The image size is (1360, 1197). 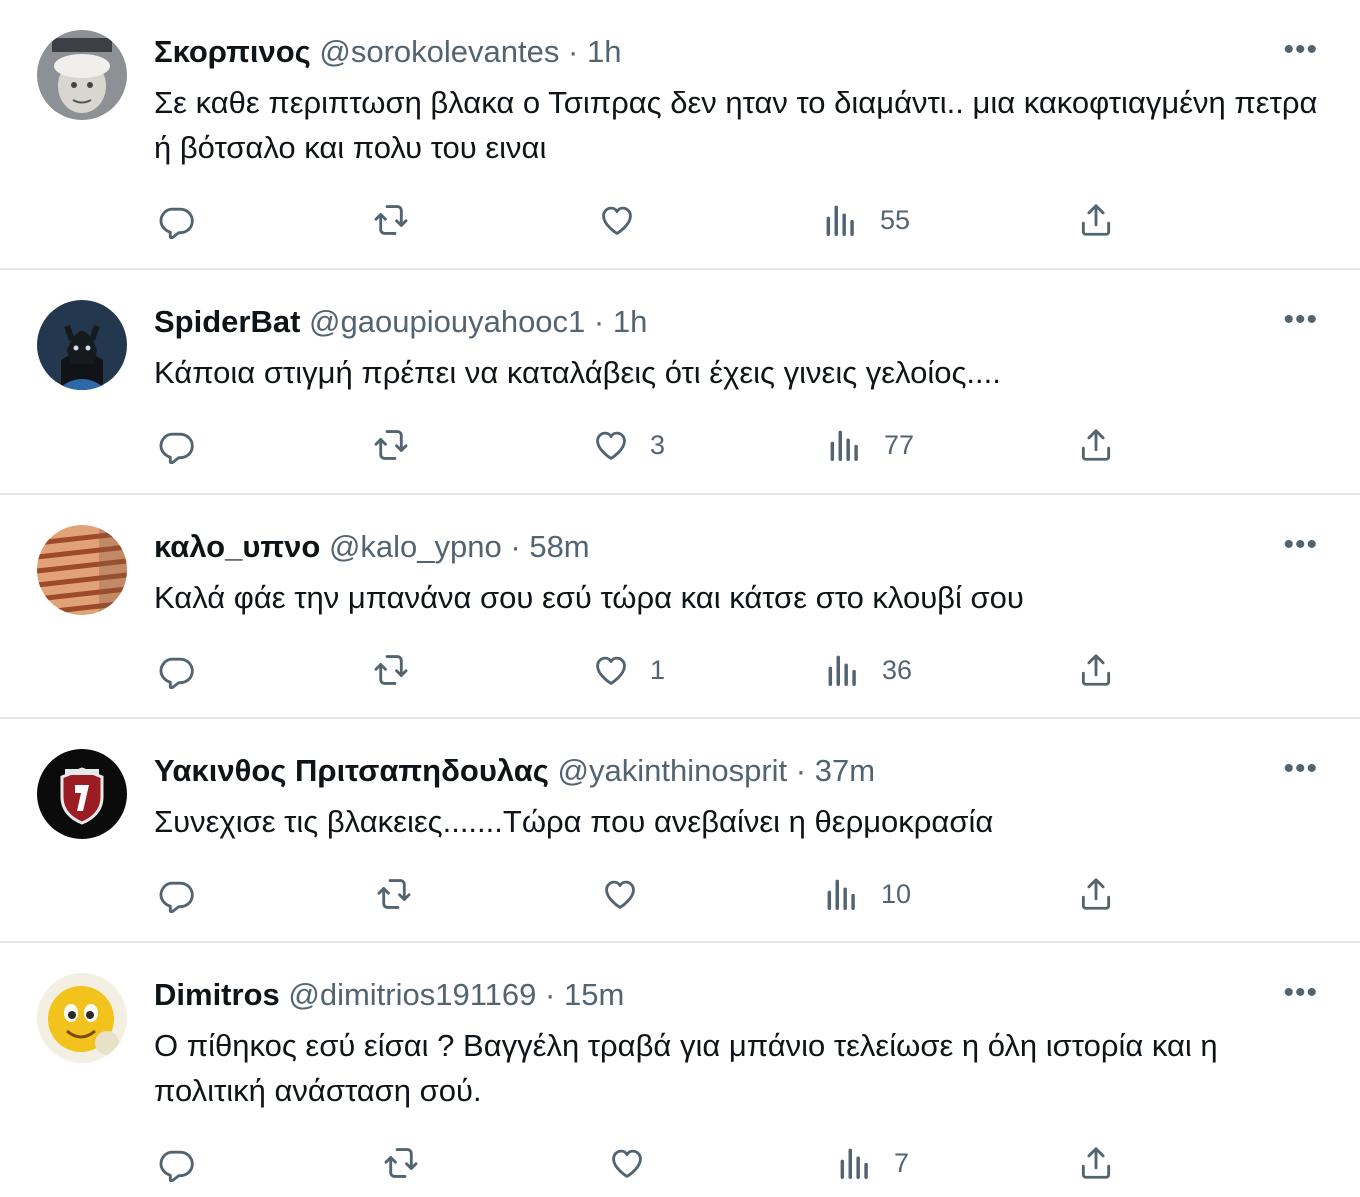 I want to click on display-name: Dimitros, so click(x=217, y=994).